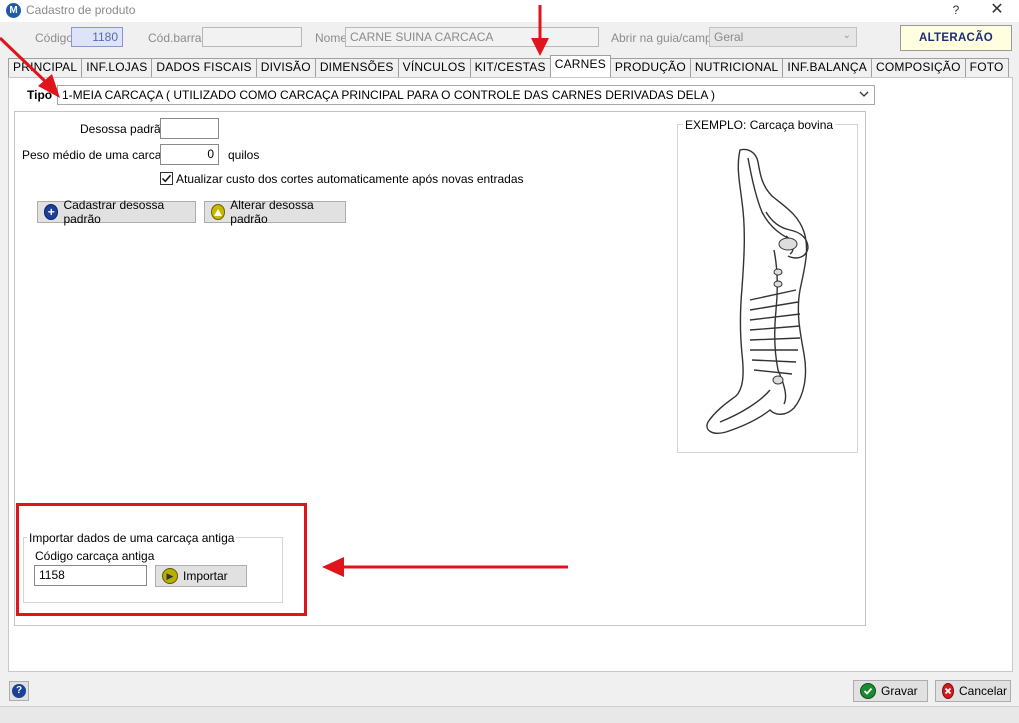  I want to click on gravar-button: Gravar, so click(890, 691).